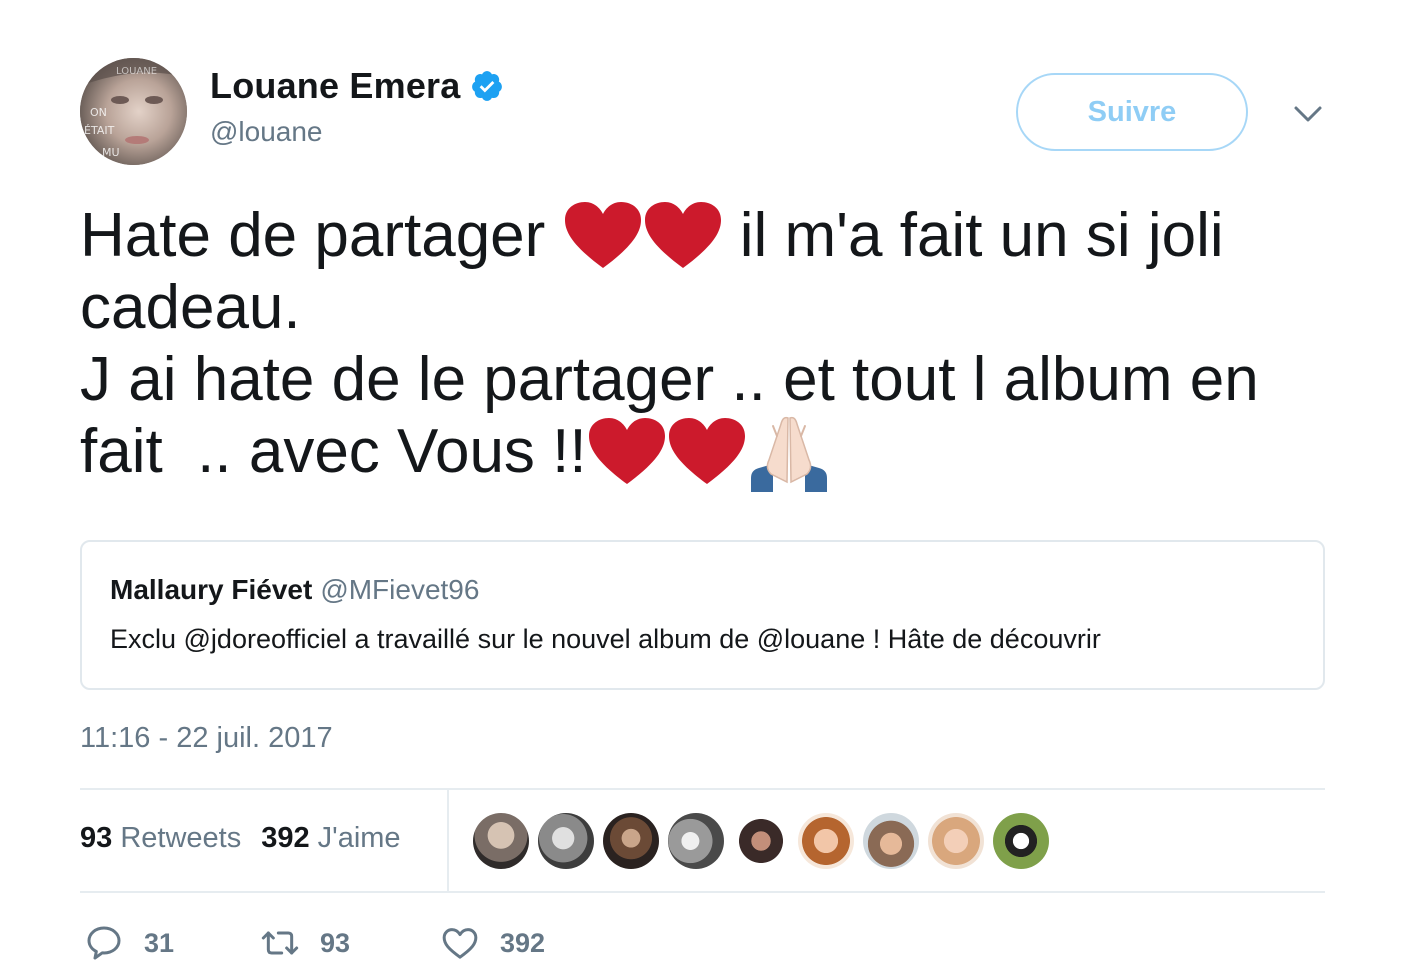  What do you see at coordinates (181, 838) in the screenshot?
I see `retweets-label: Retweets` at bounding box center [181, 838].